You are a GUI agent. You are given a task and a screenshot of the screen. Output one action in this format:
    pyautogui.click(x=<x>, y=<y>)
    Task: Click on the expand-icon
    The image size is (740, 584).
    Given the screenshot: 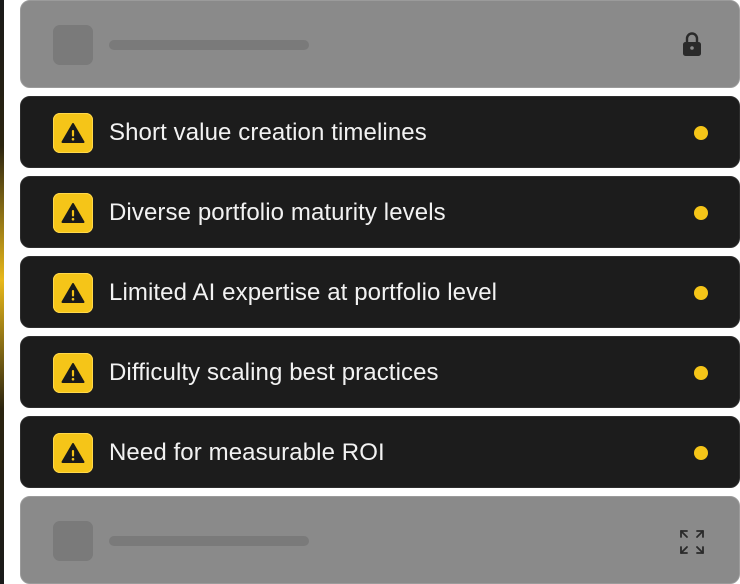 What is the action you would take?
    pyautogui.click(x=692, y=542)
    